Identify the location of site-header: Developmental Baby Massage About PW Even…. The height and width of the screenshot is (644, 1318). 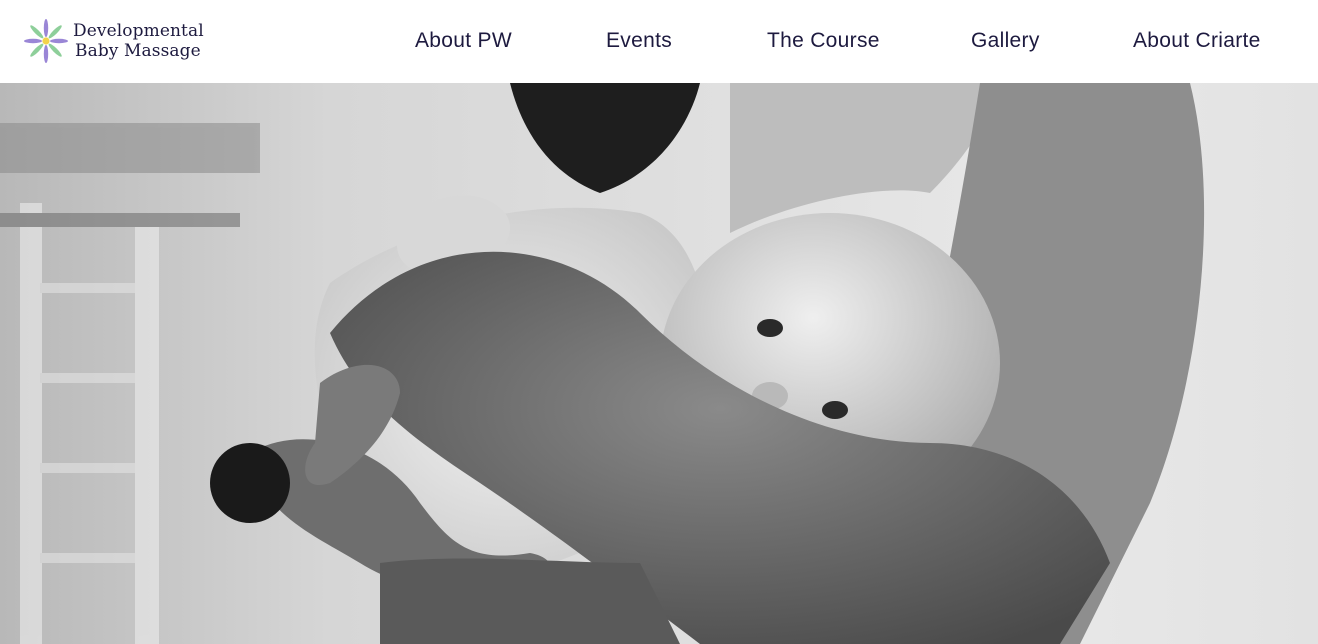
(659, 41).